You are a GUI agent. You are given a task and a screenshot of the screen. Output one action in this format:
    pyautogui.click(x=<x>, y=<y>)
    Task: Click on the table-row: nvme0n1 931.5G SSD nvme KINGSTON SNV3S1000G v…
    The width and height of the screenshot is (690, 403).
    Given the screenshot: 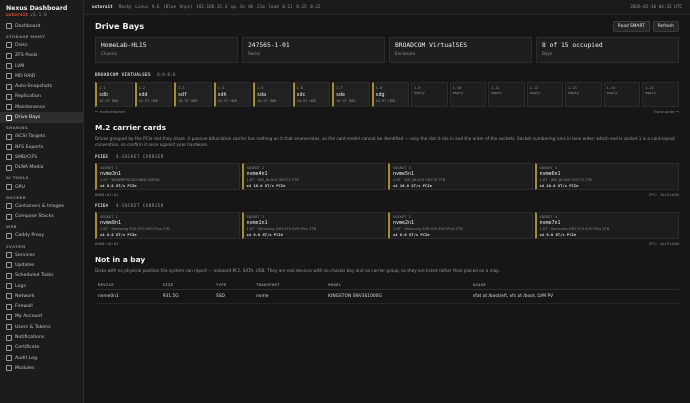 What is the action you would take?
    pyautogui.click(x=387, y=296)
    